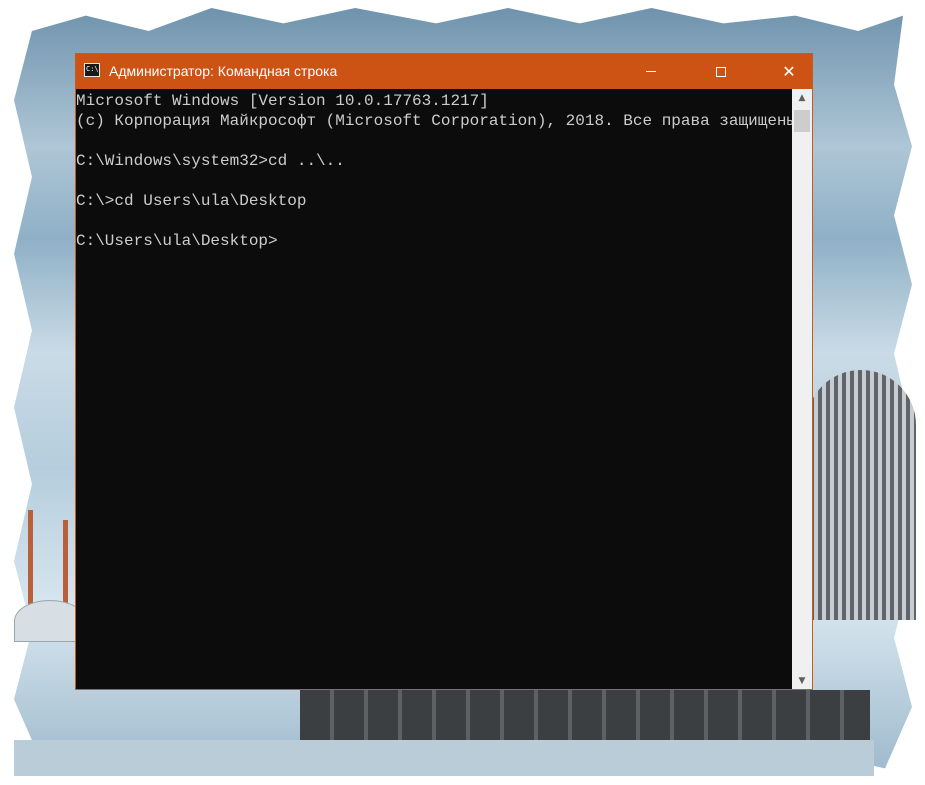  What do you see at coordinates (177, 241) in the screenshot?
I see `console-prompt-line: C:\Users\ula\Desktop>` at bounding box center [177, 241].